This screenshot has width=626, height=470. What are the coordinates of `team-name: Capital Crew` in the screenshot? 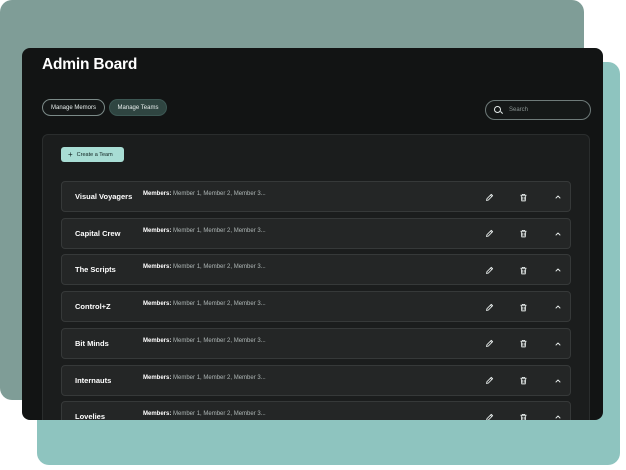 It's located at (98, 233).